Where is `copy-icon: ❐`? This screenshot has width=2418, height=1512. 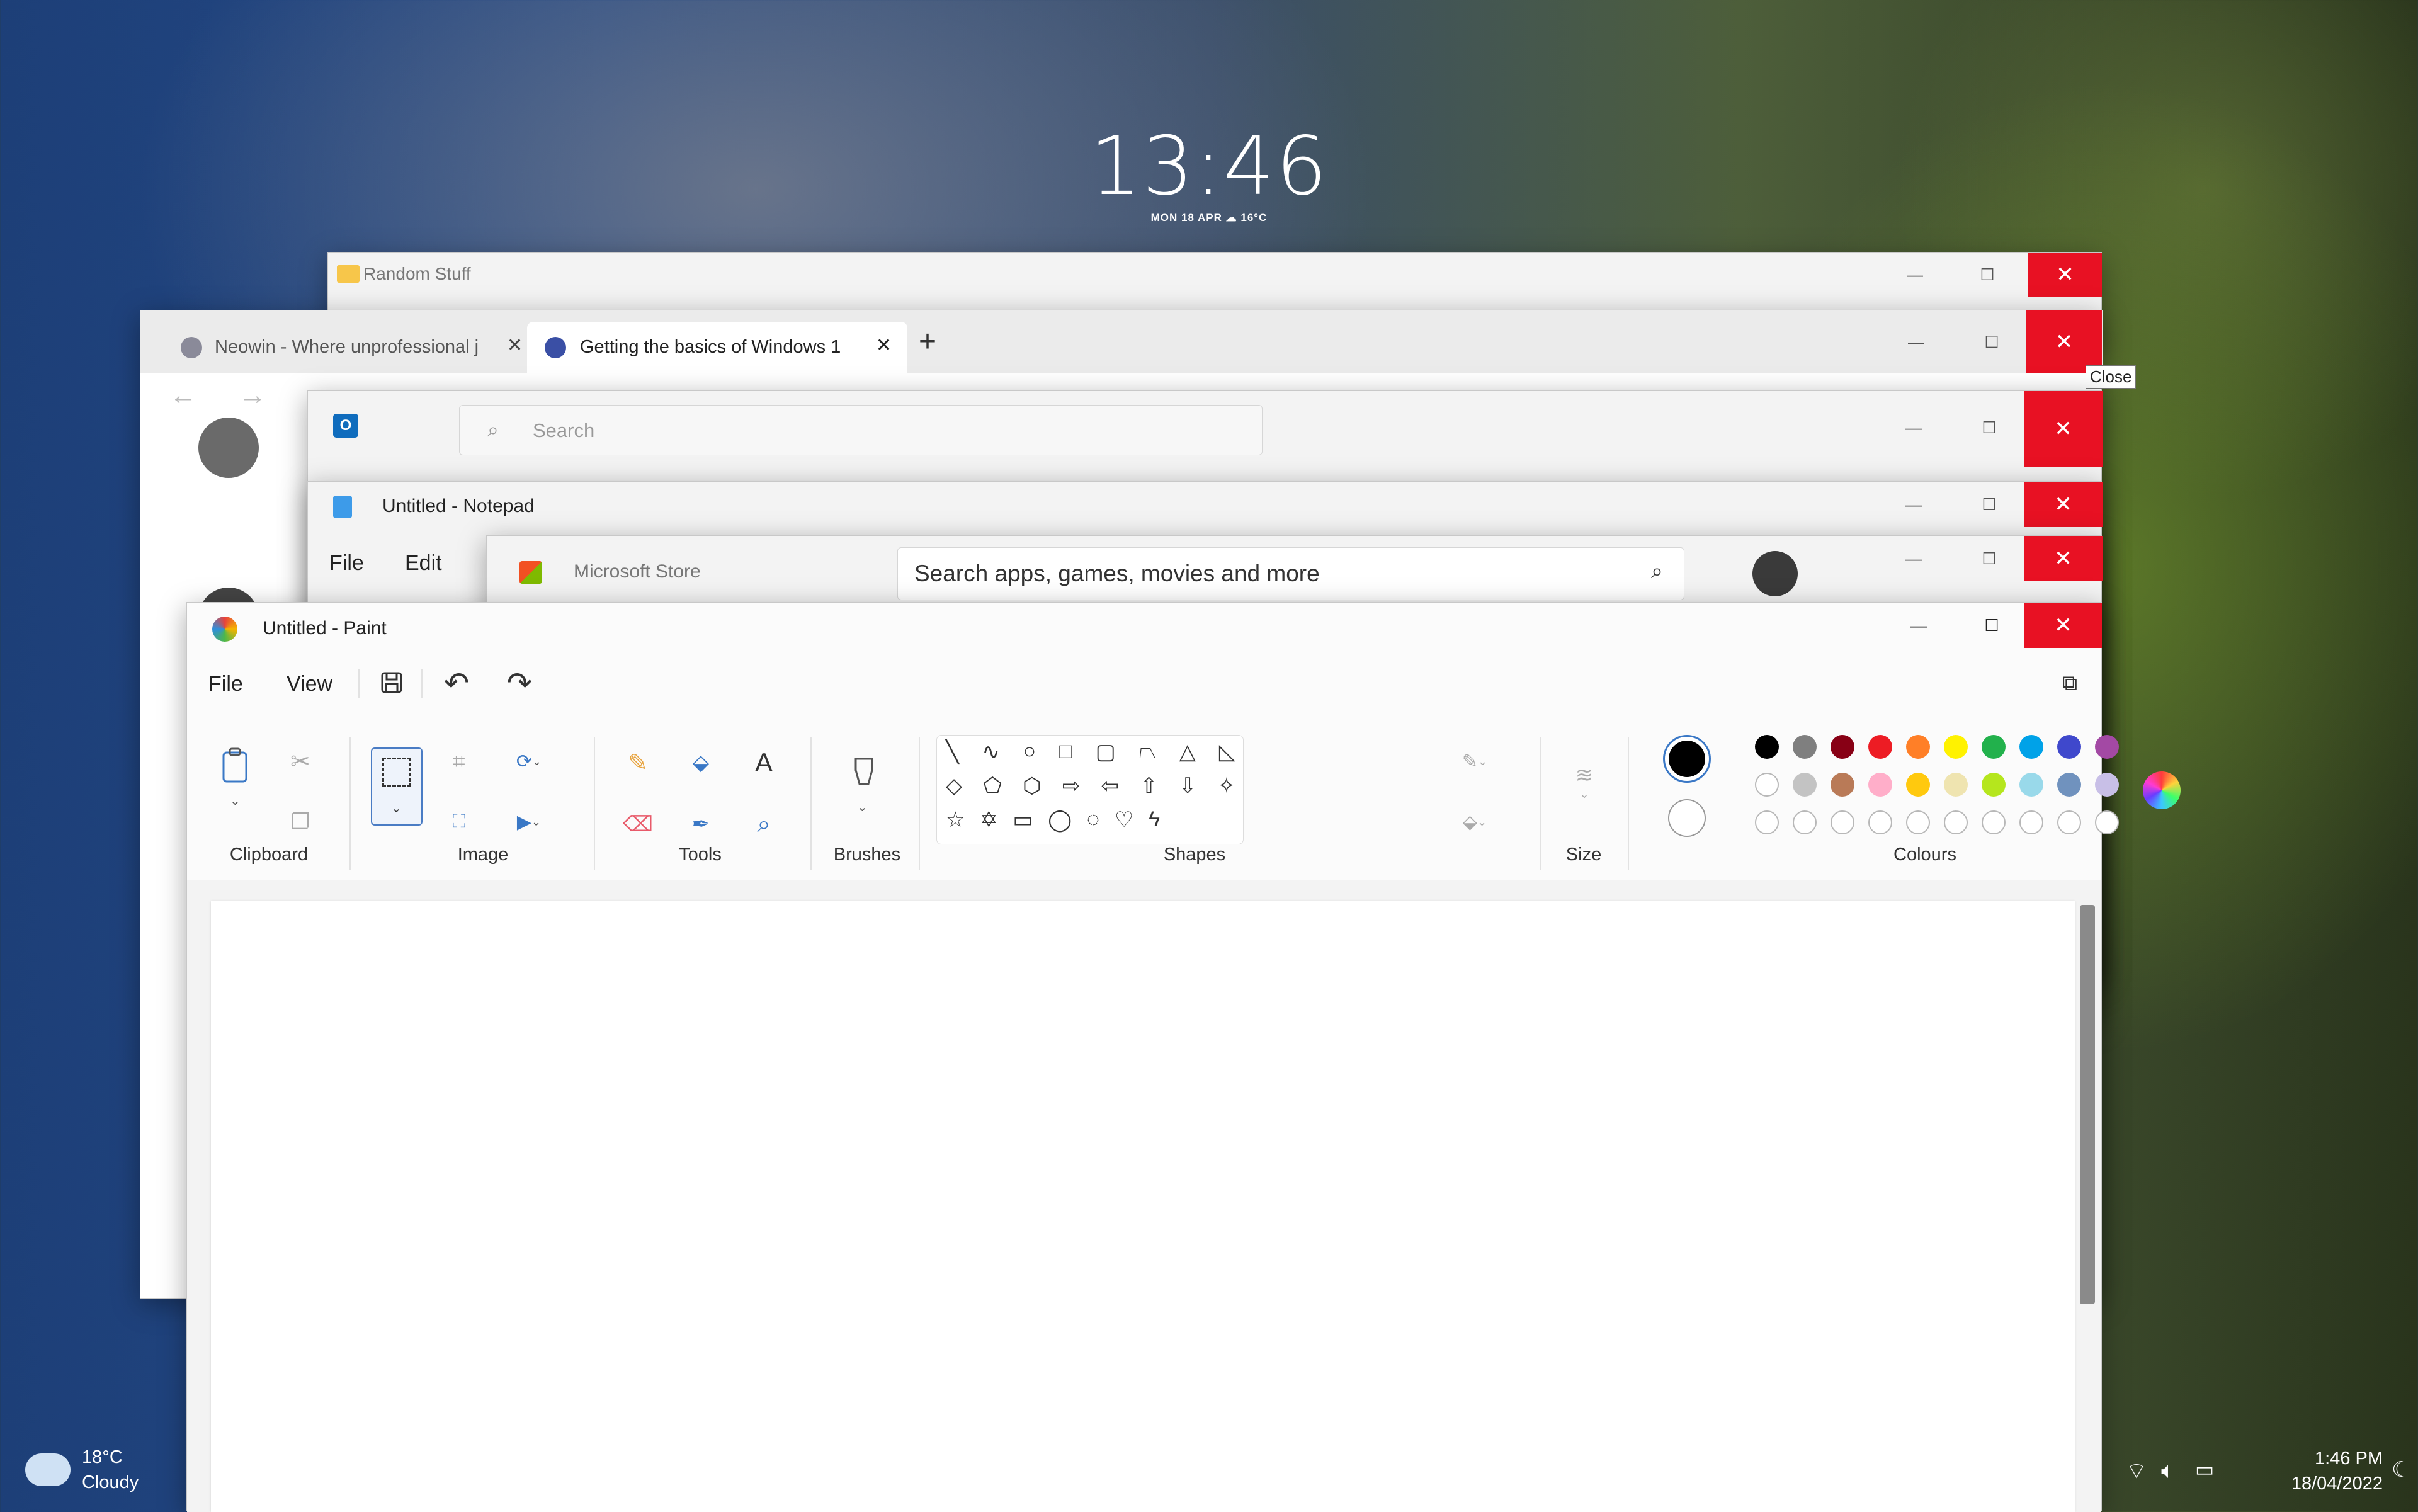 copy-icon: ❐ is located at coordinates (300, 822).